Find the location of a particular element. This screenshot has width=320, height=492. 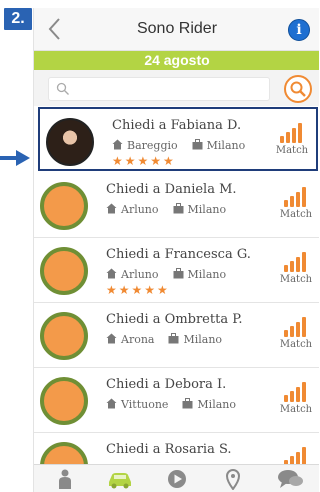

step-badge: 2. is located at coordinates (18, 19).